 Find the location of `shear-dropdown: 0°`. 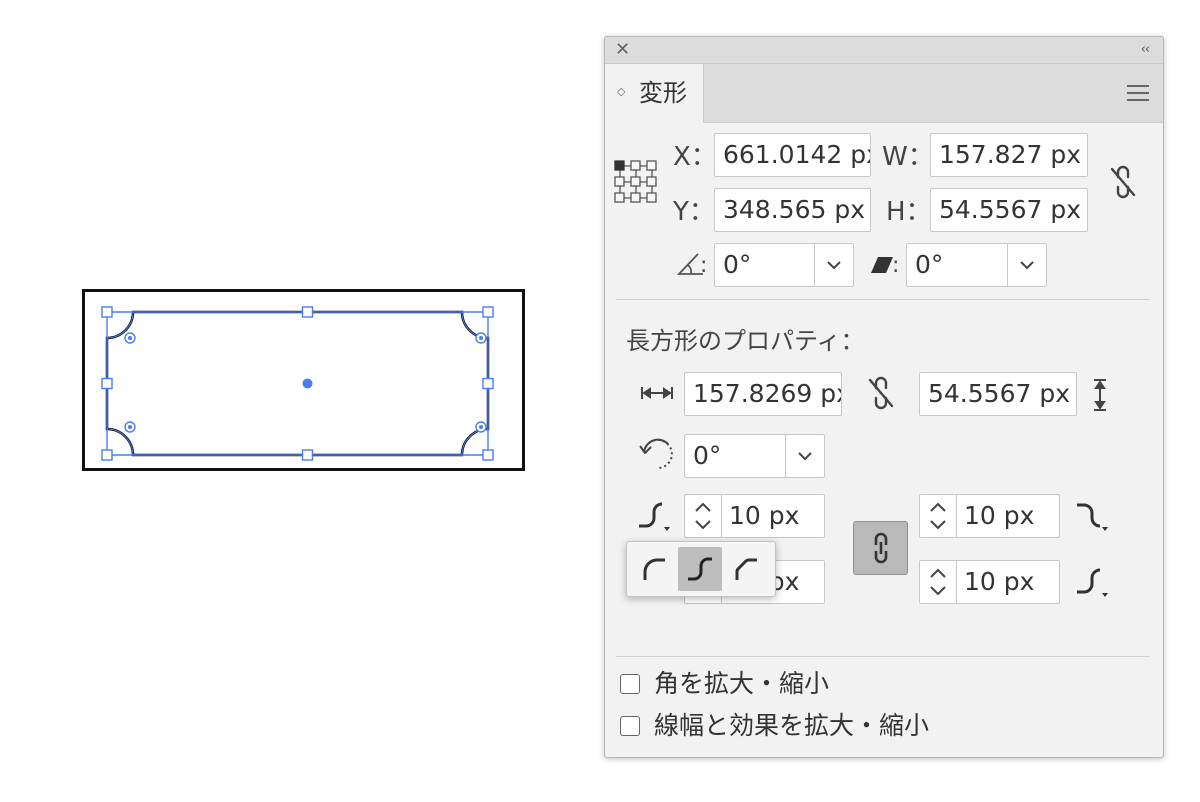

shear-dropdown: 0° is located at coordinates (976, 265).